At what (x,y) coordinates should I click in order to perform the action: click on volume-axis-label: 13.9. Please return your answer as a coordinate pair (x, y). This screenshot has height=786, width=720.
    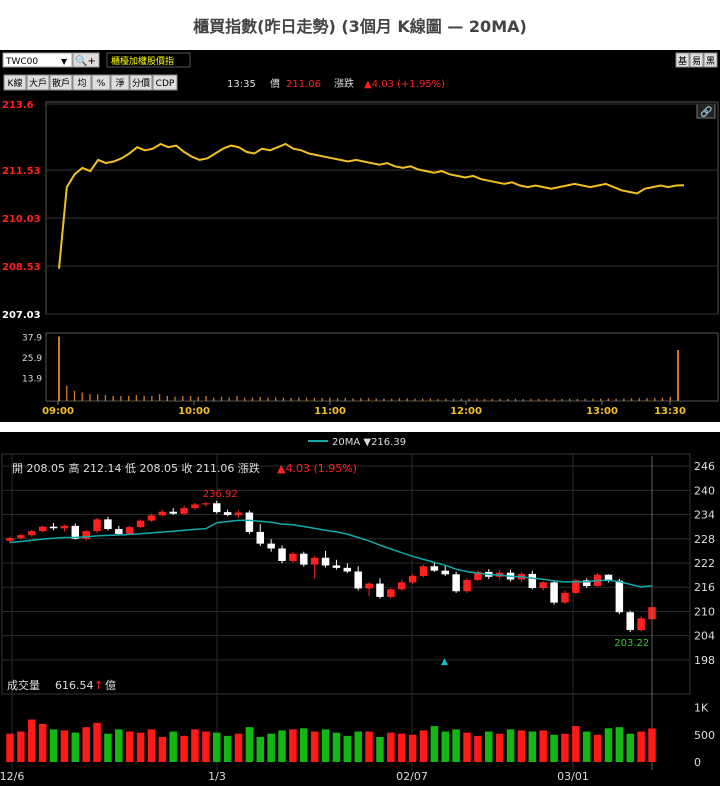
    Looking at the image, I should click on (32, 379).